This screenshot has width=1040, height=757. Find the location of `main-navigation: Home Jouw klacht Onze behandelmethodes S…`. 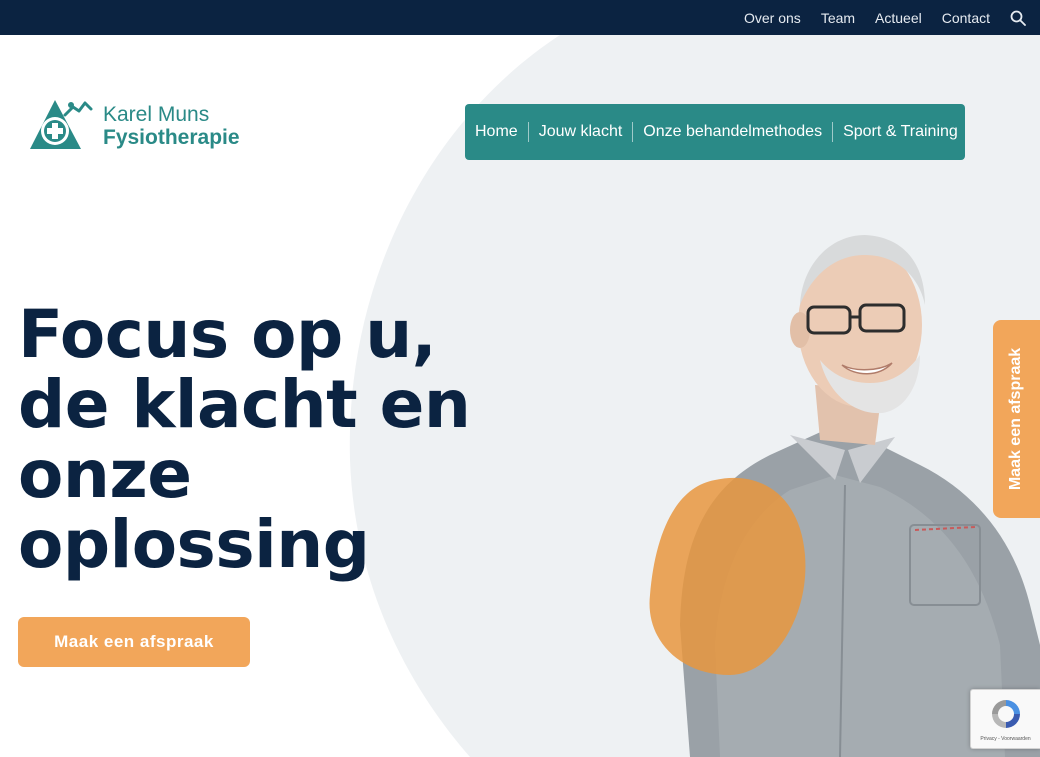

main-navigation: Home Jouw klacht Onze behandelmethodes S… is located at coordinates (715, 132).